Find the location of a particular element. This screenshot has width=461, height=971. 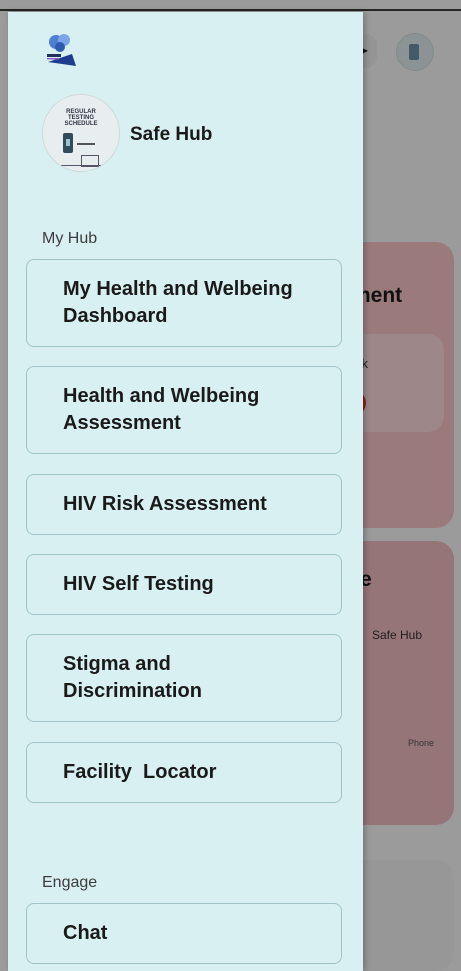

avatar-poster-text: REGULAR TESTING SCHEDULE is located at coordinates (81, 118).